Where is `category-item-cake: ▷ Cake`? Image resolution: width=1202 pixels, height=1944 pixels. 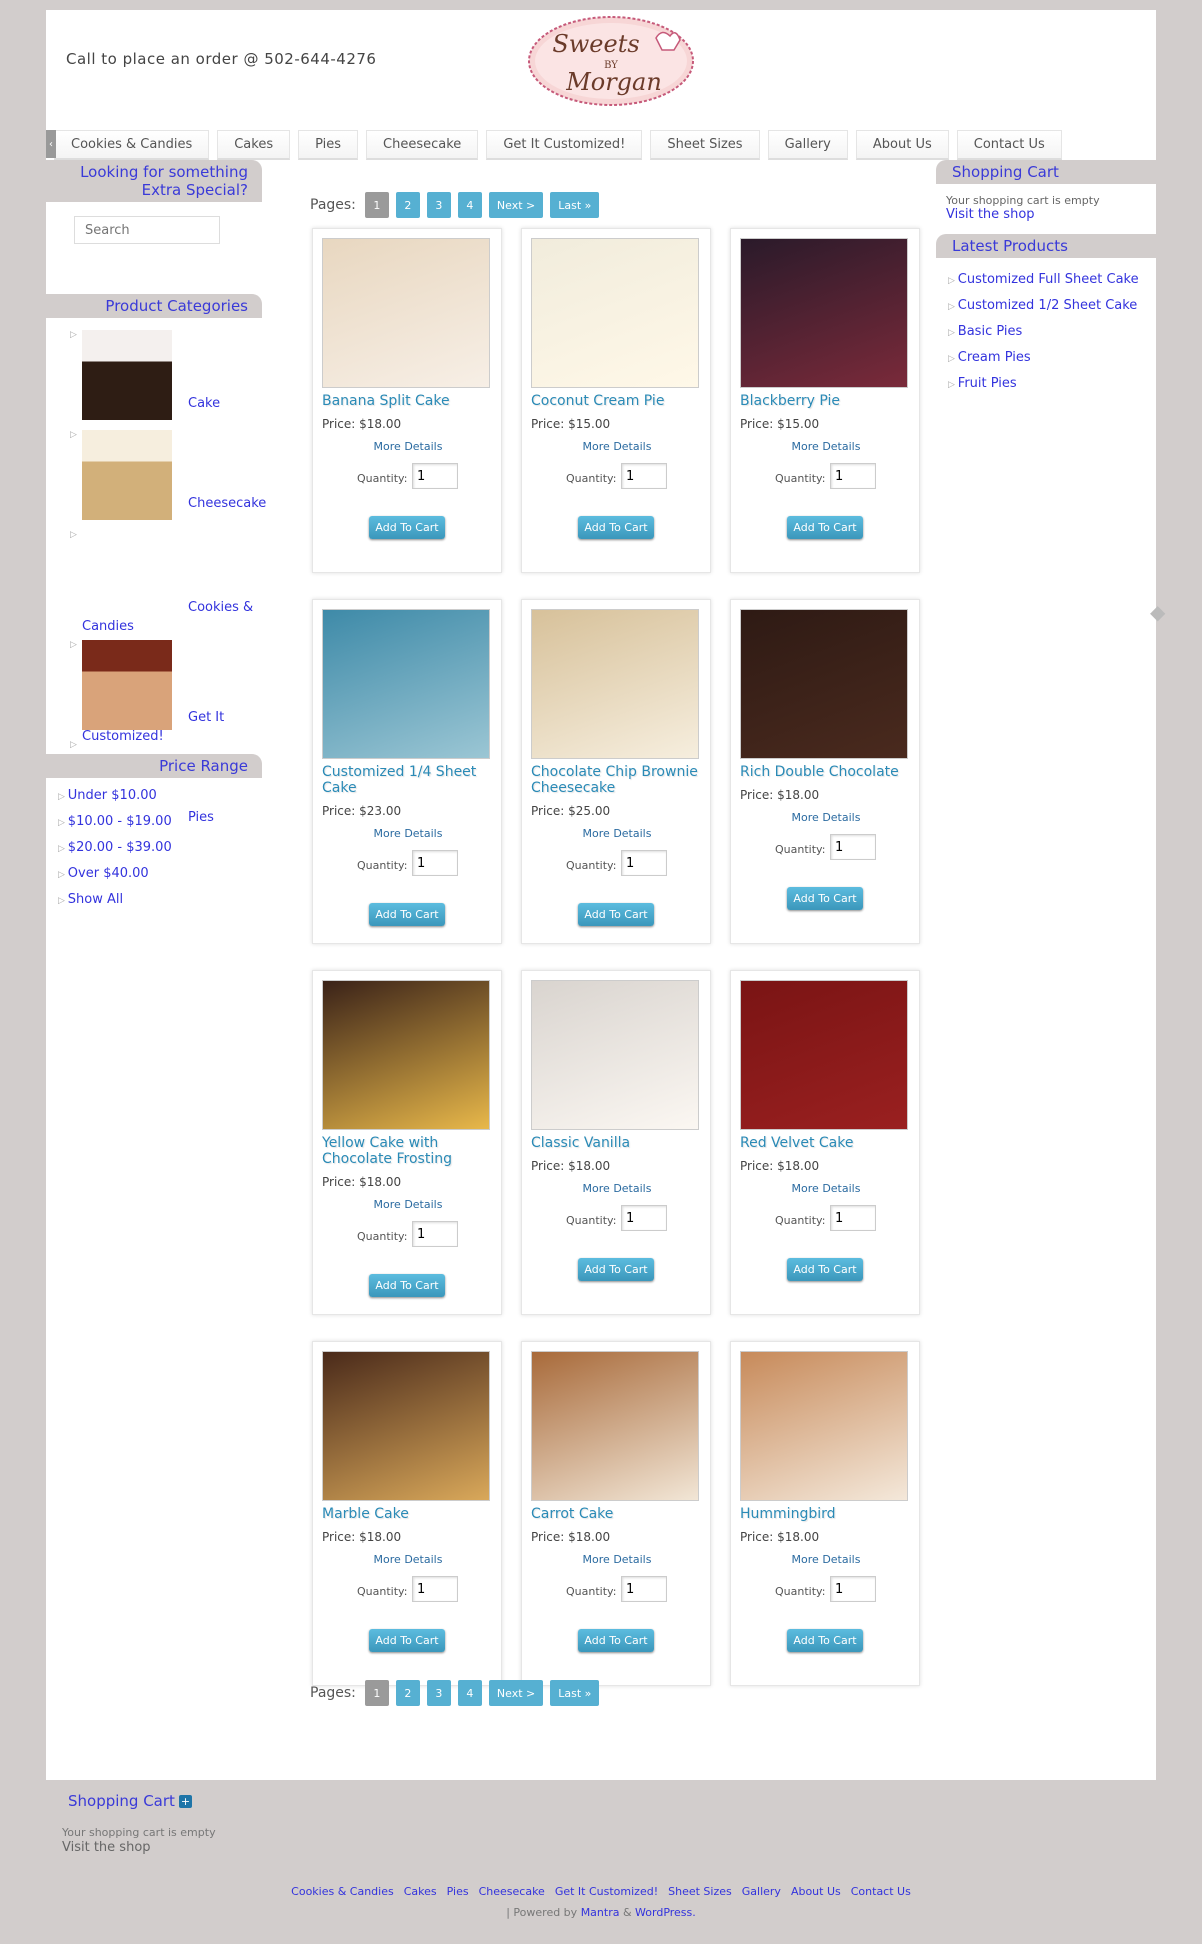 category-item-cake: ▷ Cake is located at coordinates (160, 375).